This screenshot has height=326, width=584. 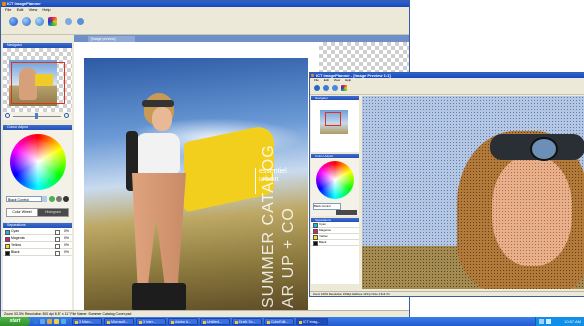 I want to click on magenta-label: Magenta, so click(x=18, y=238).